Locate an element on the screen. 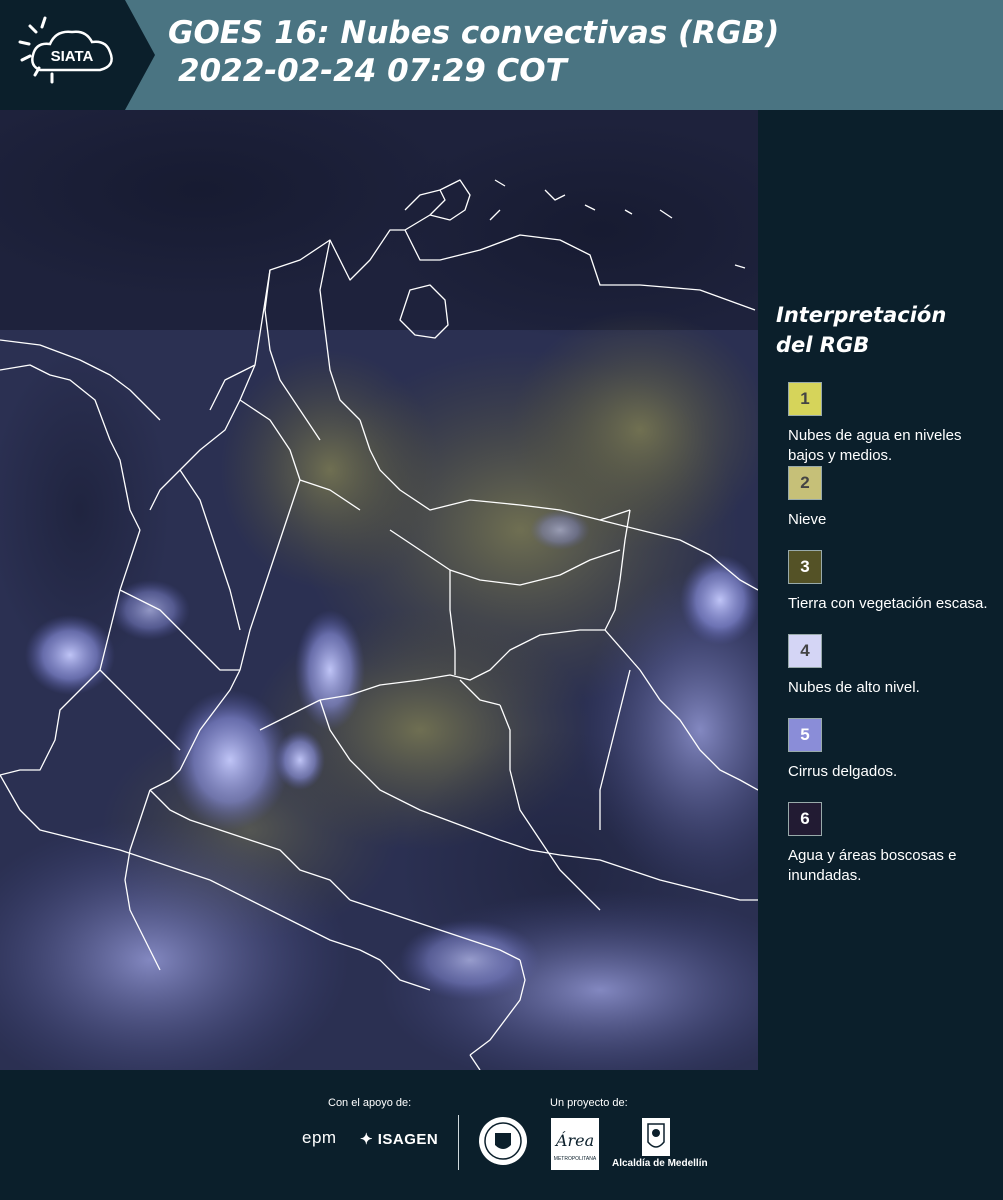 Image resolution: width=1003 pixels, height=1200 pixels. legend-label: Nieve is located at coordinates (807, 519).